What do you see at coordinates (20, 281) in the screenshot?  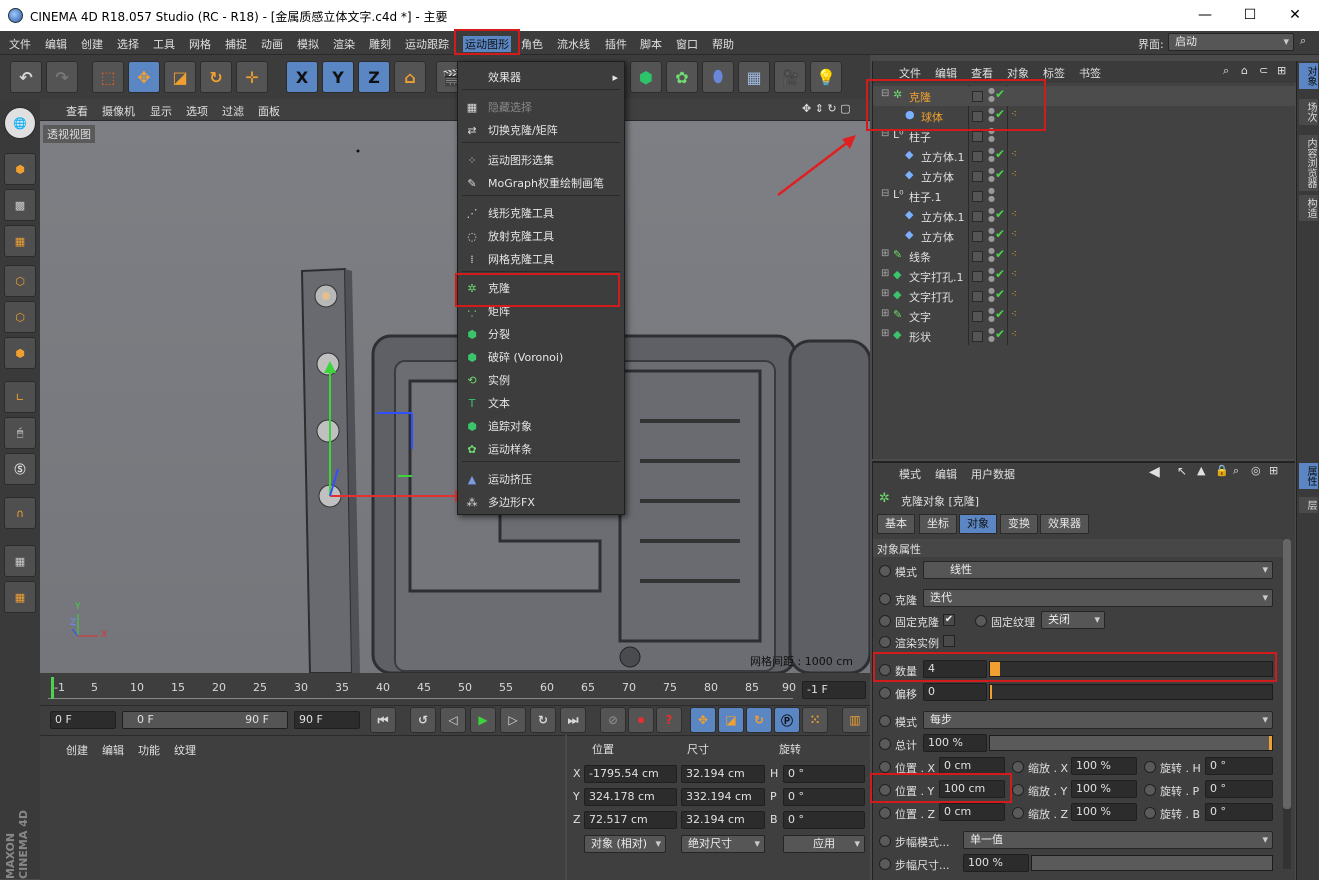 I see `points-mode-icon: ⬡` at bounding box center [20, 281].